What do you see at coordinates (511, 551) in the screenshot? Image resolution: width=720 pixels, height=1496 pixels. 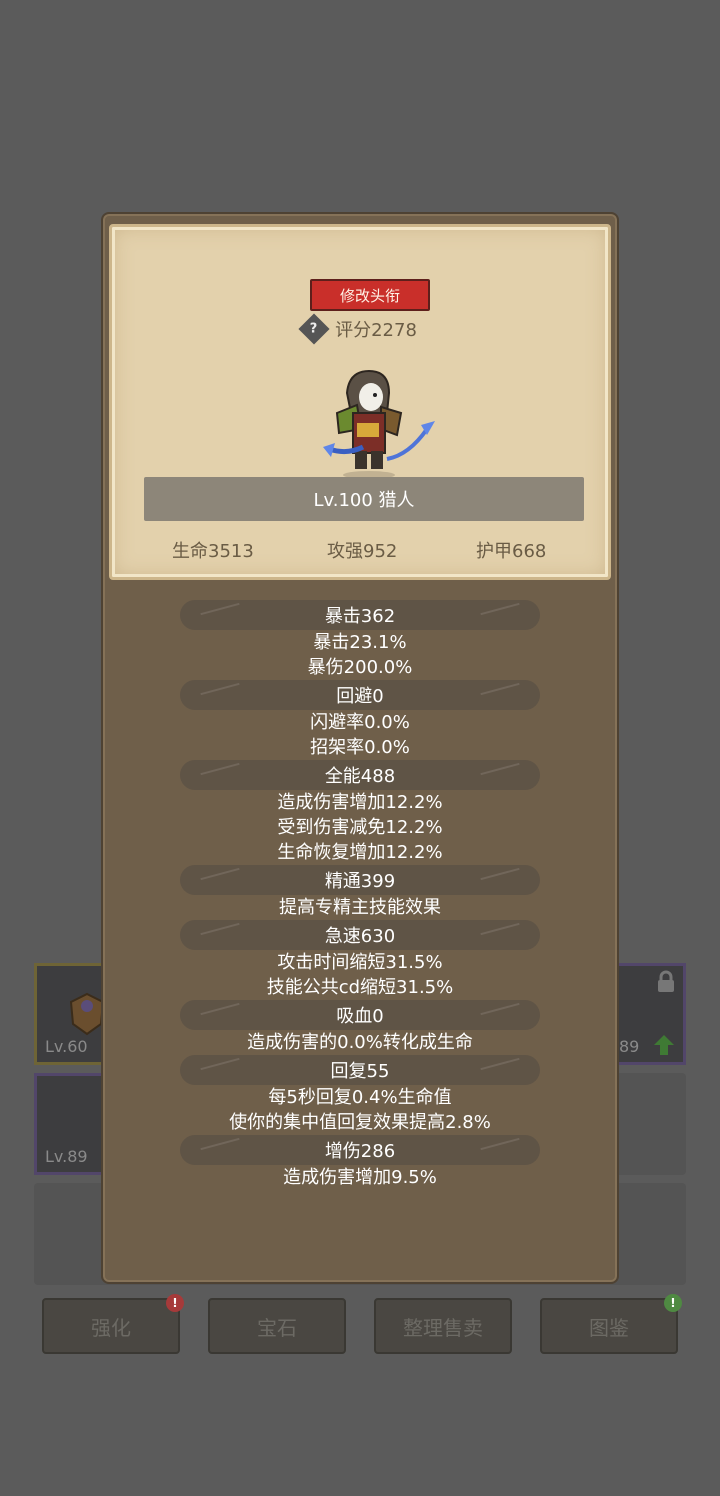 I see `armor-stat: 护甲668` at bounding box center [511, 551].